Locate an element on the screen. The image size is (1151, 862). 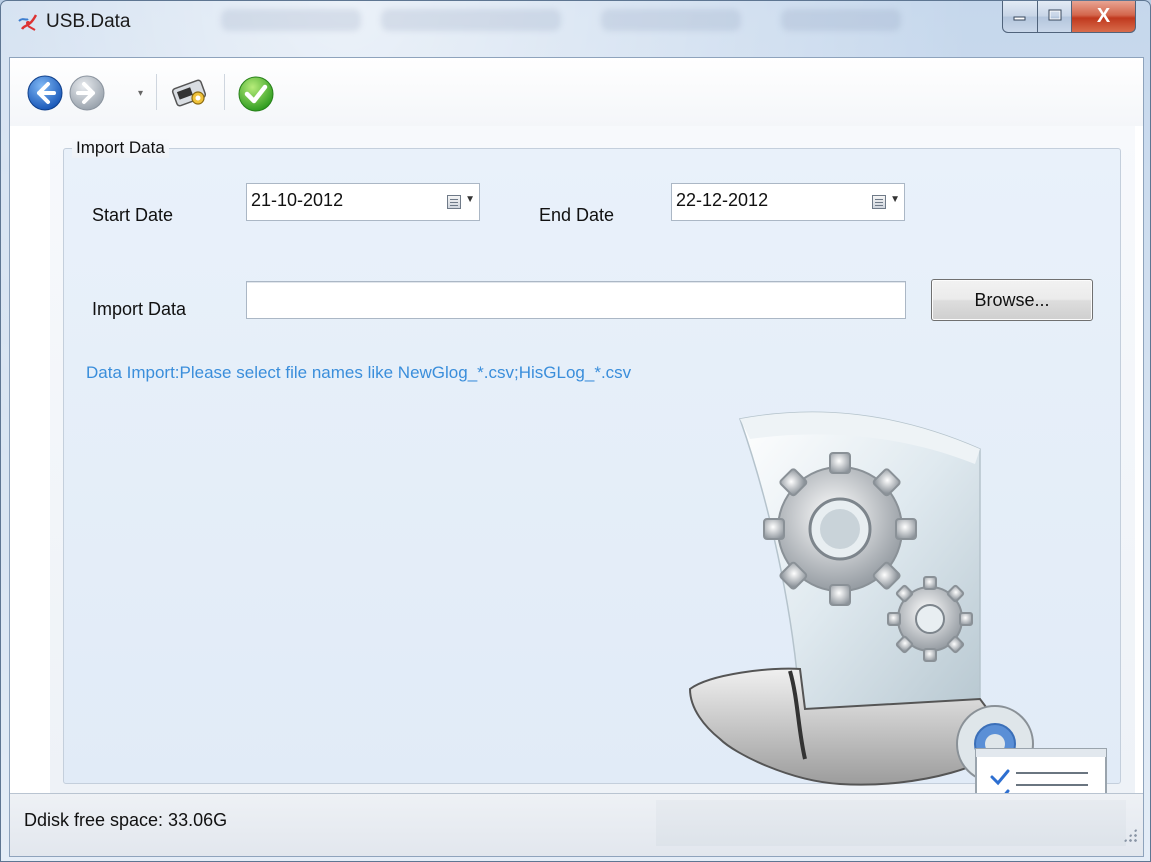
forward-icon is located at coordinates (87, 95).